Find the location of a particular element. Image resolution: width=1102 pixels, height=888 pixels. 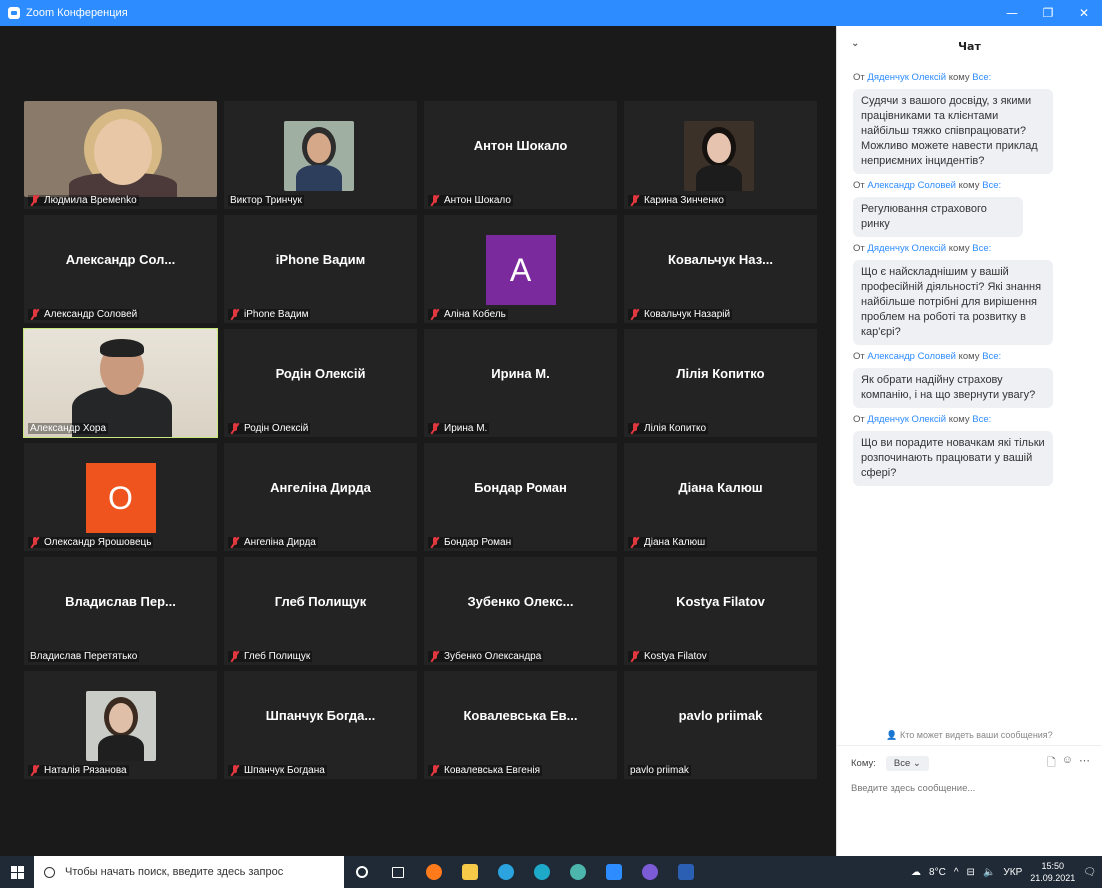

participant-tile: Діана Калюш Діана Калюш is located at coordinates (720, 497).